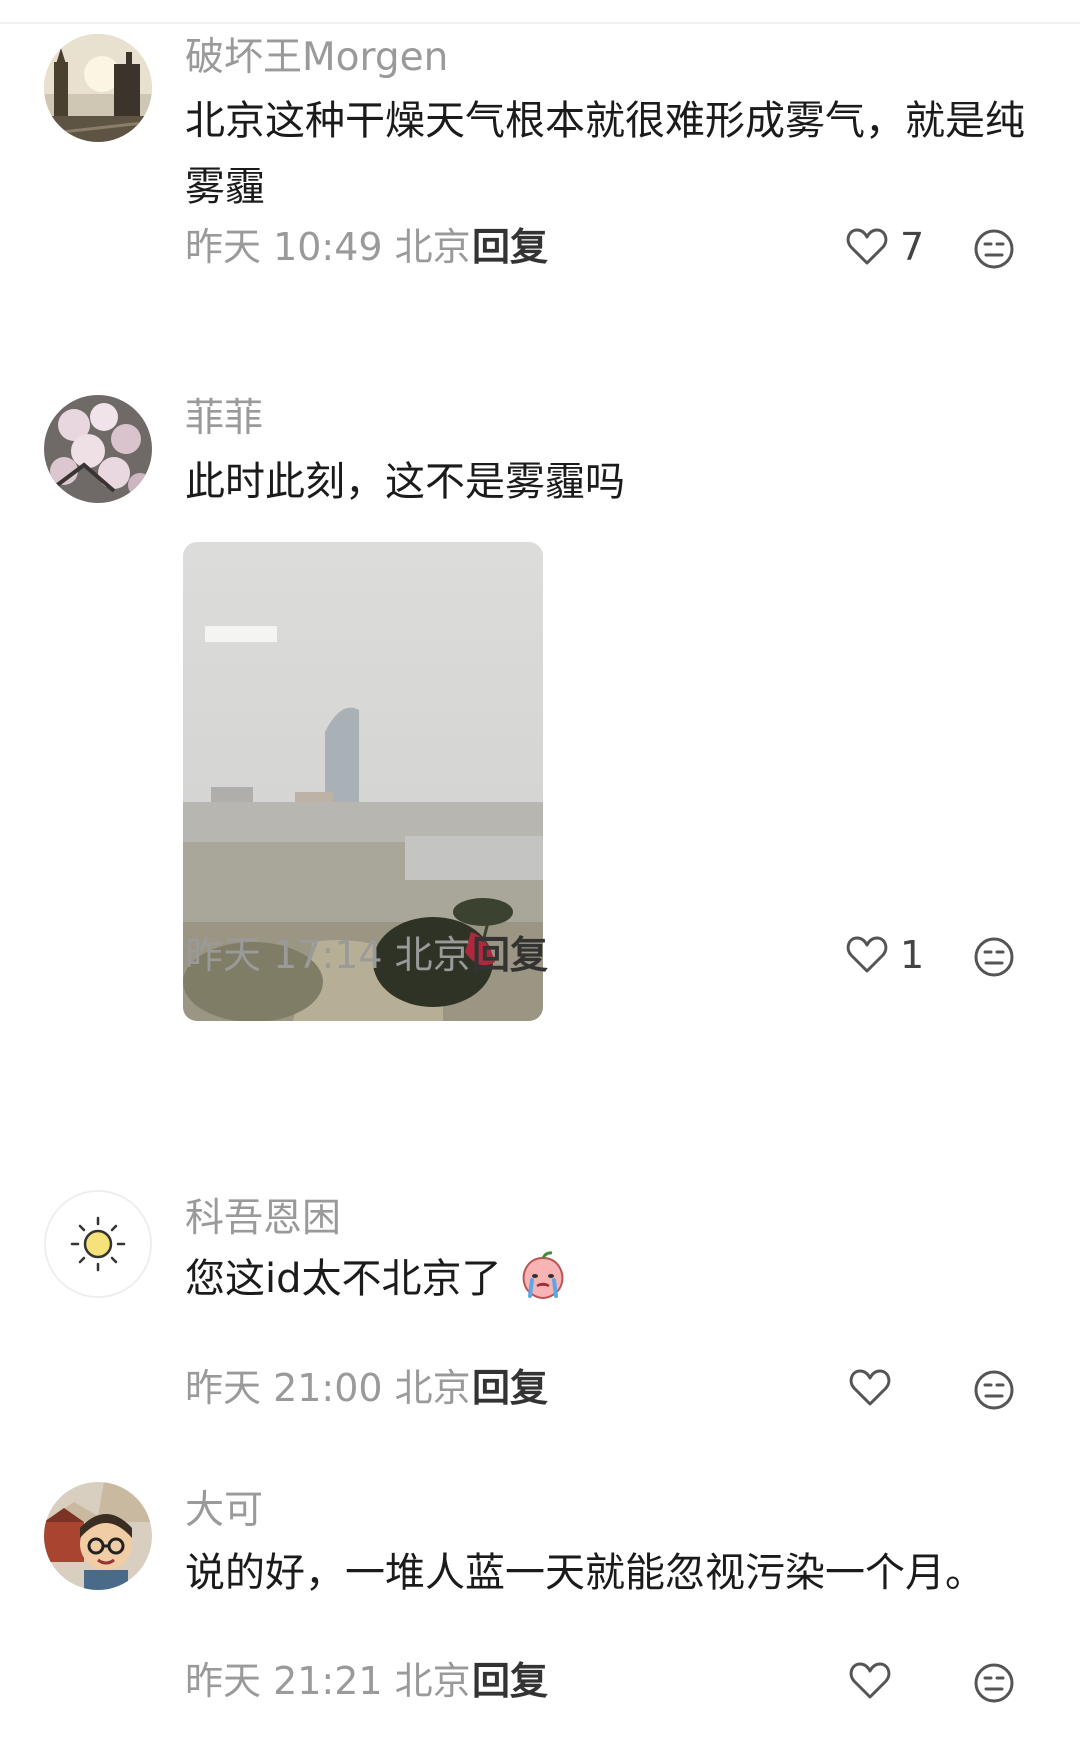 The image size is (1080, 1764). Describe the element at coordinates (316, 58) in the screenshot. I see `username: 破坏王Morgen` at that location.